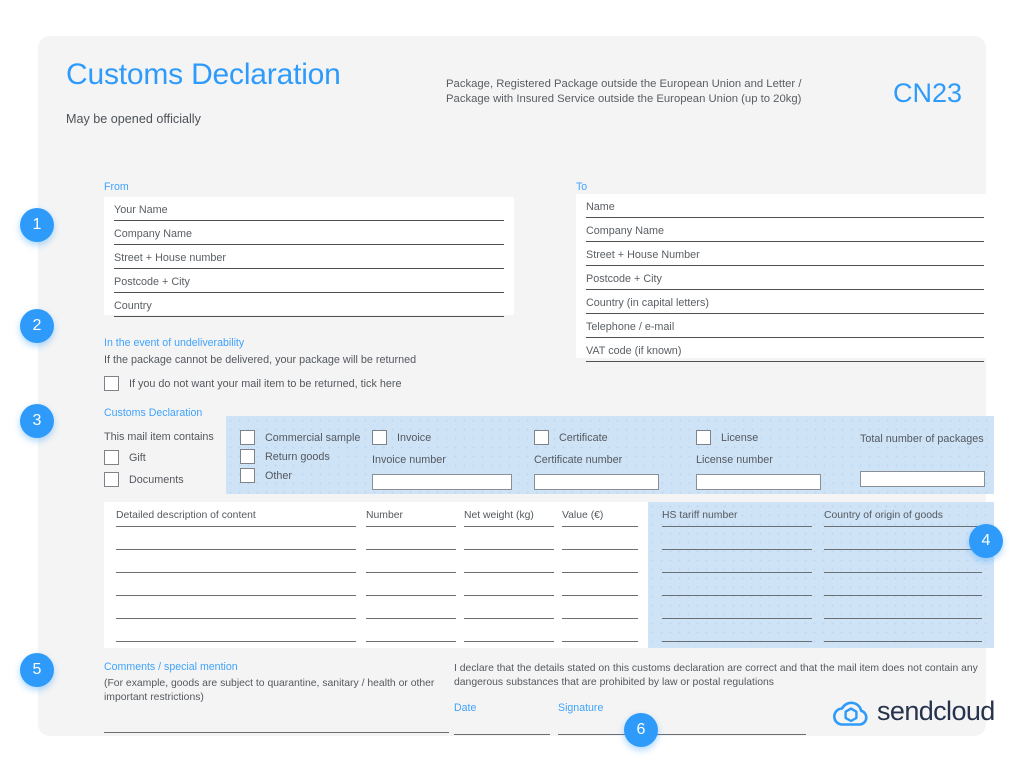  I want to click on total-packages-group: Total number of packages, so click(925, 458).